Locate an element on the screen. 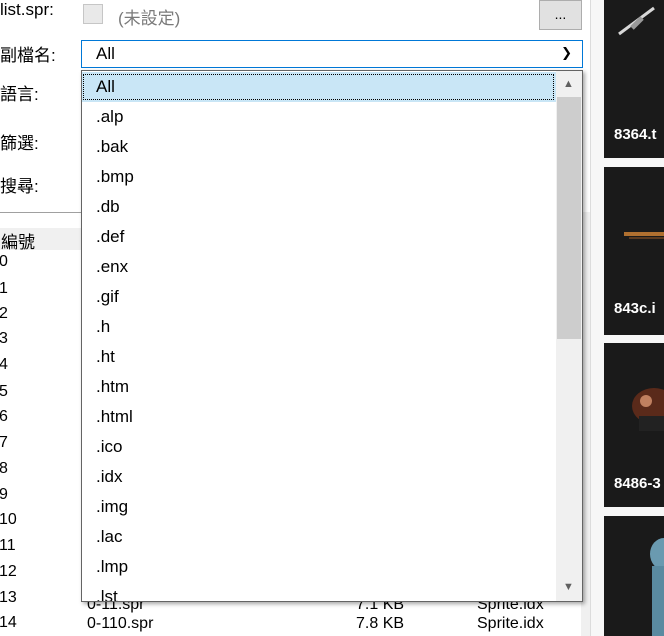 The image size is (664, 636). unset-text: (未設定) is located at coordinates (149, 18).